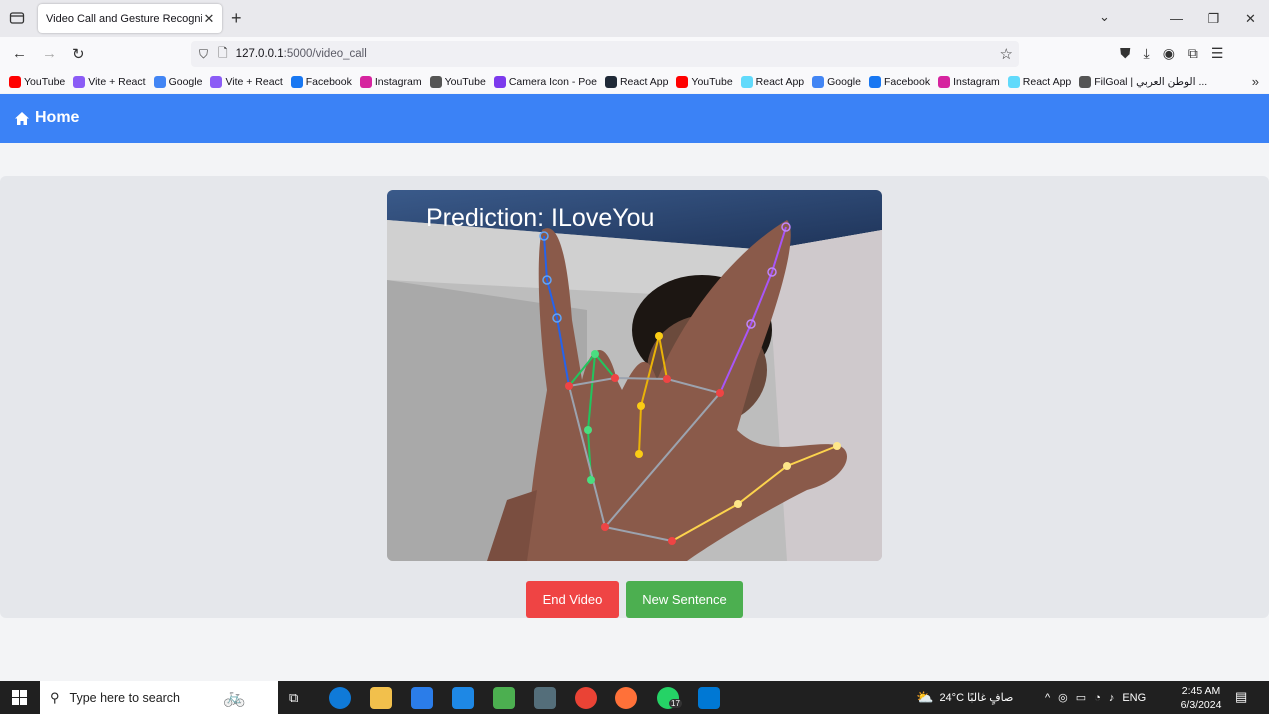 Image resolution: width=1269 pixels, height=714 pixels. I want to click on forward-icon: →, so click(49, 53).